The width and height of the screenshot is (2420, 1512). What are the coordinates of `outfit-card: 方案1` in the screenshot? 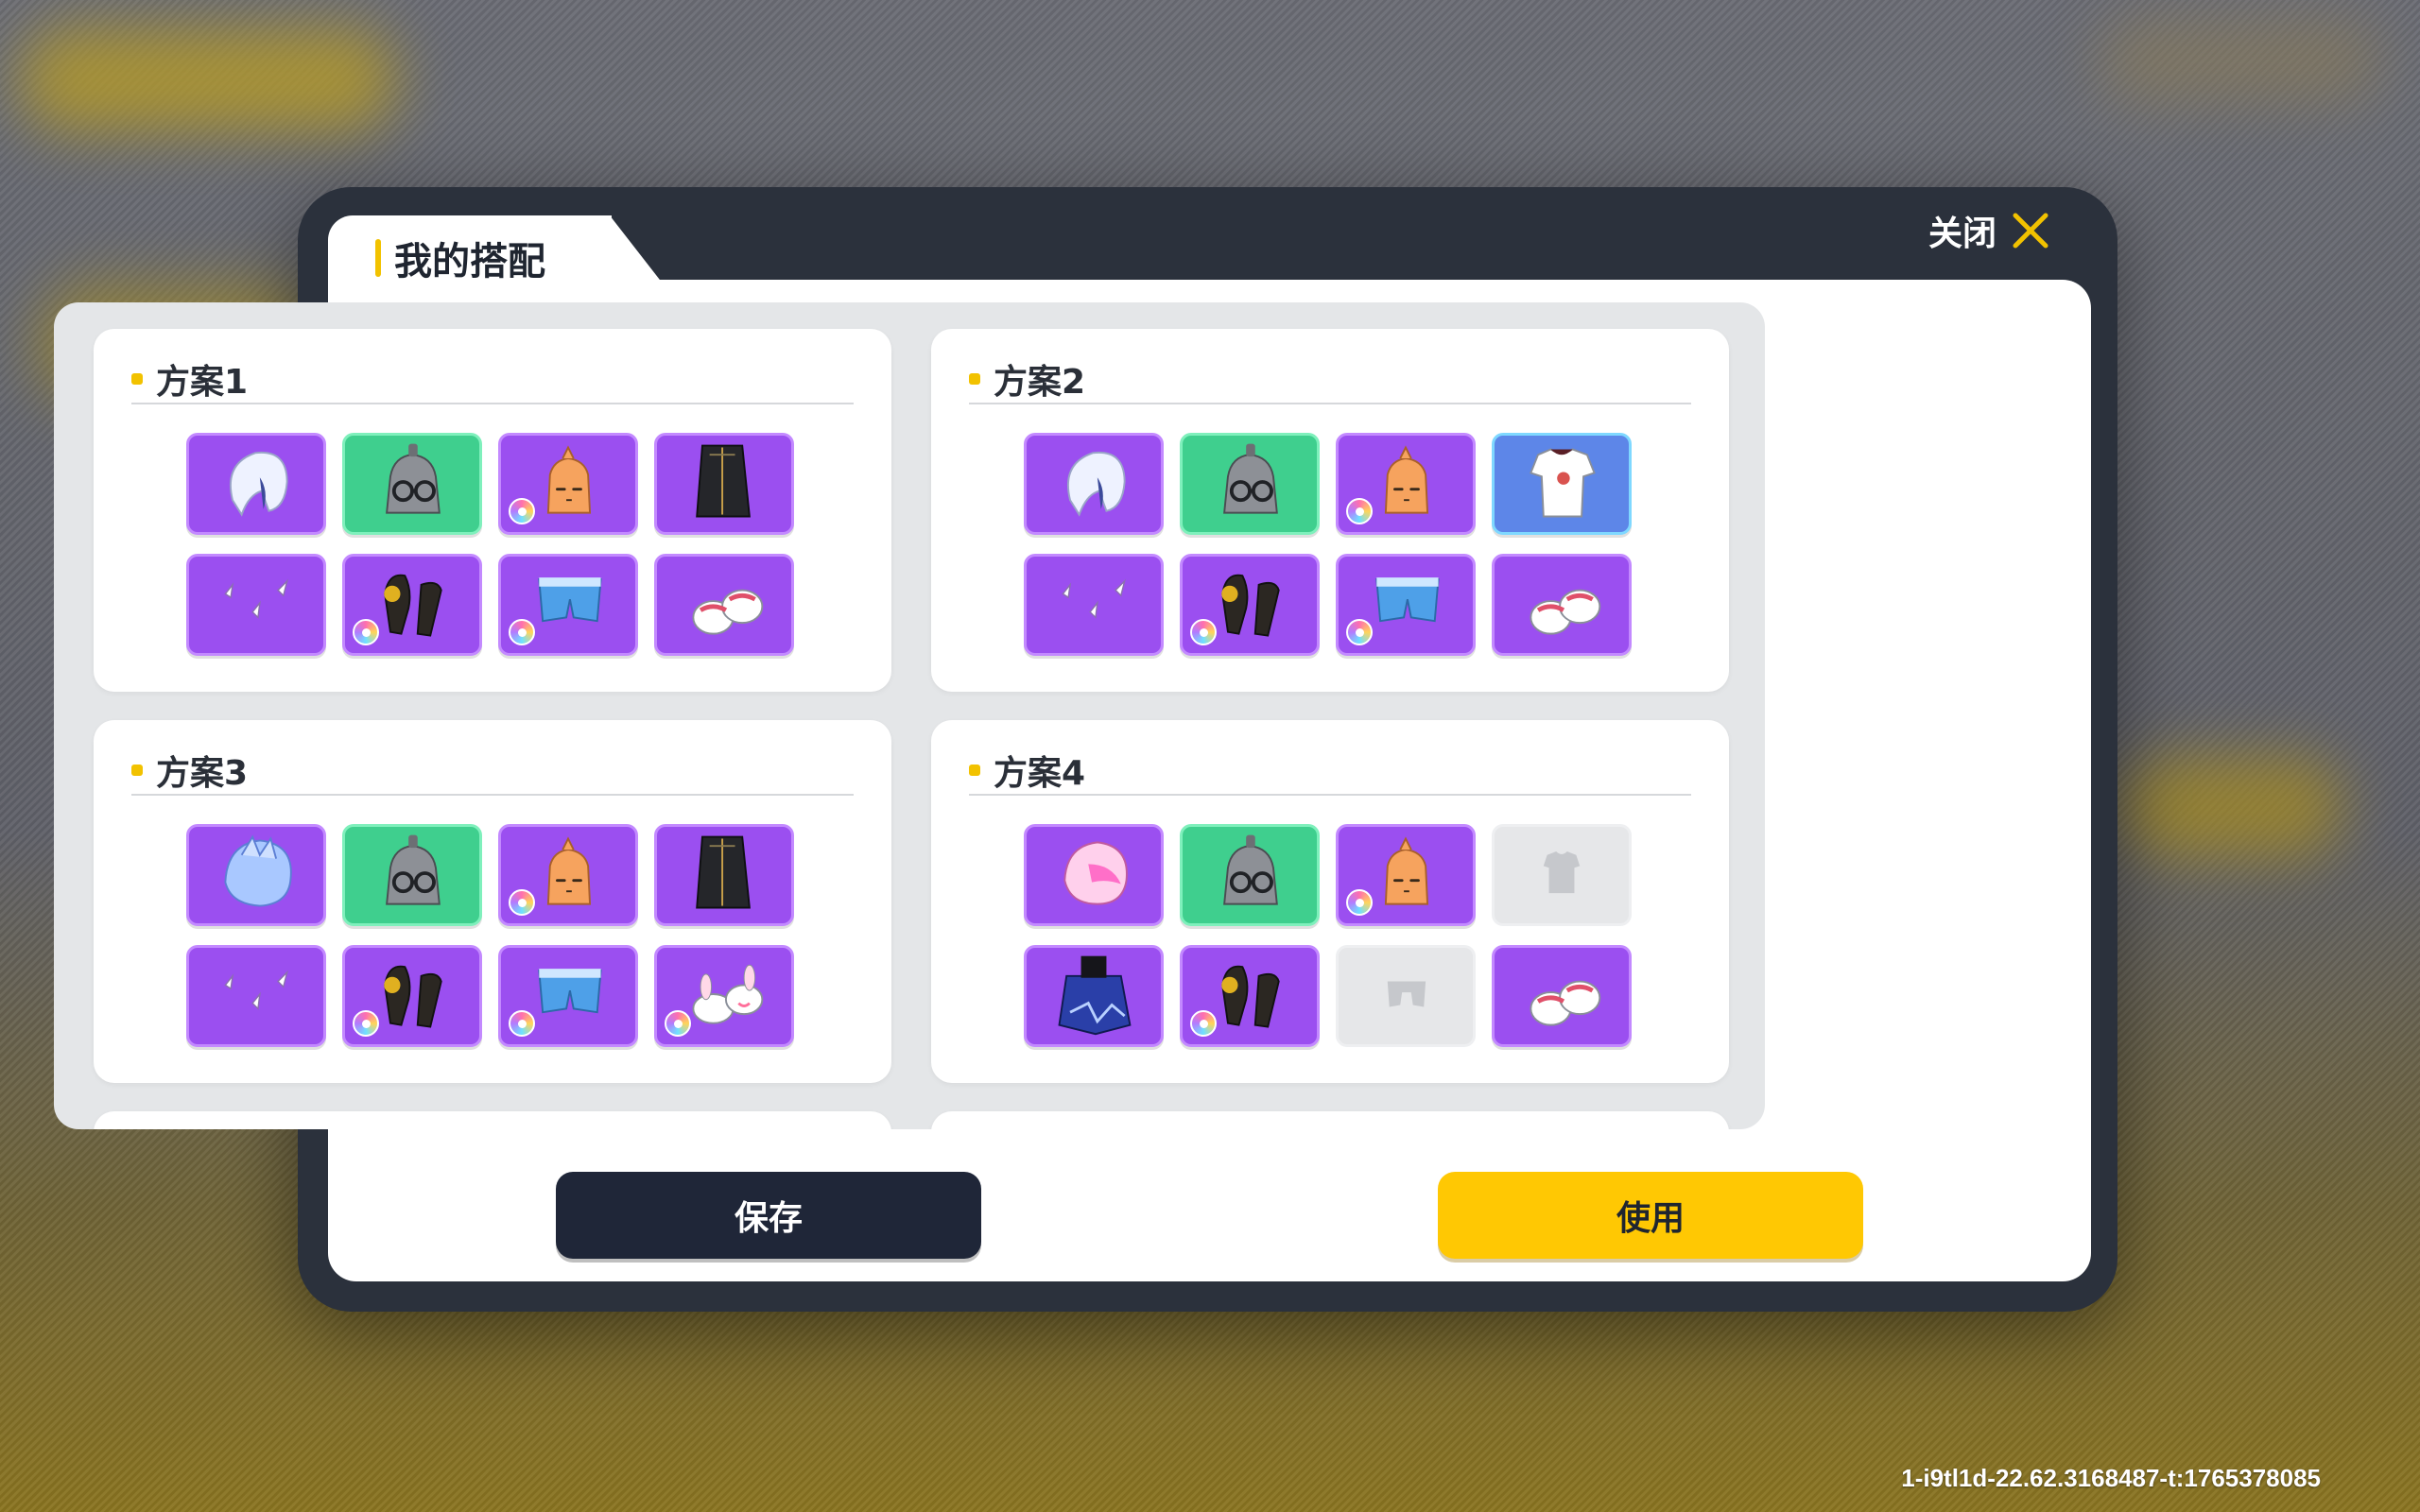 It's located at (493, 510).